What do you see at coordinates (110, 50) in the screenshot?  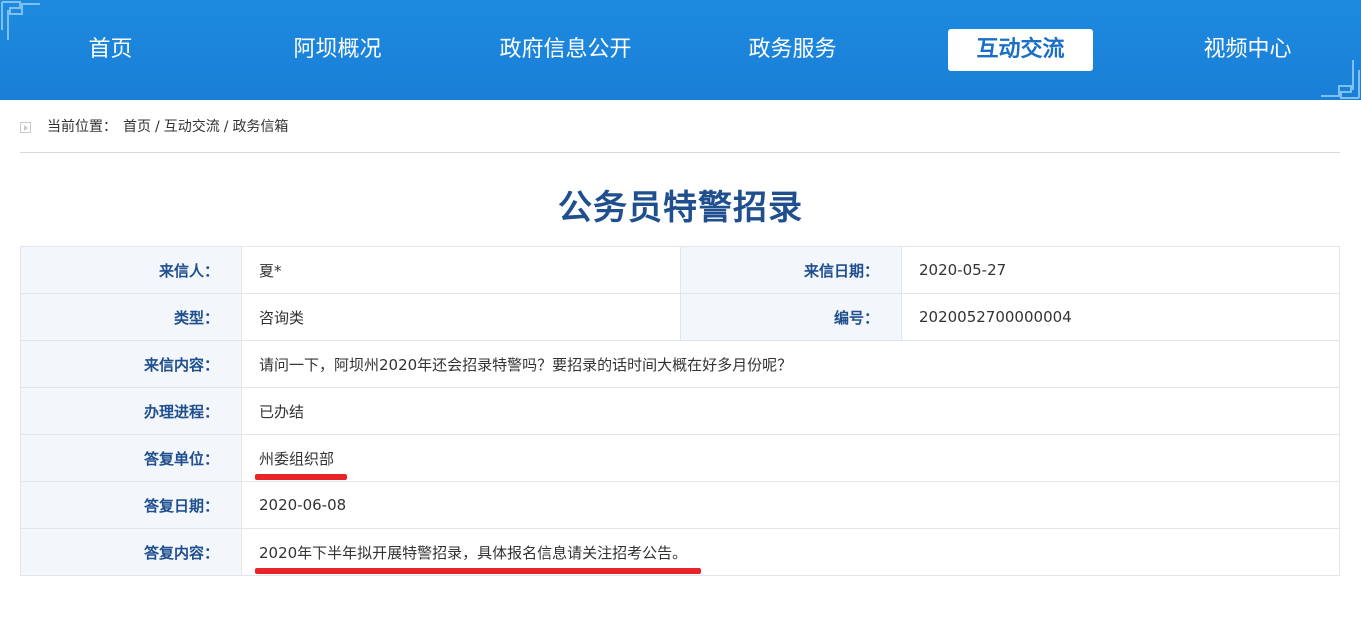 I see `nav-item-home: 首页` at bounding box center [110, 50].